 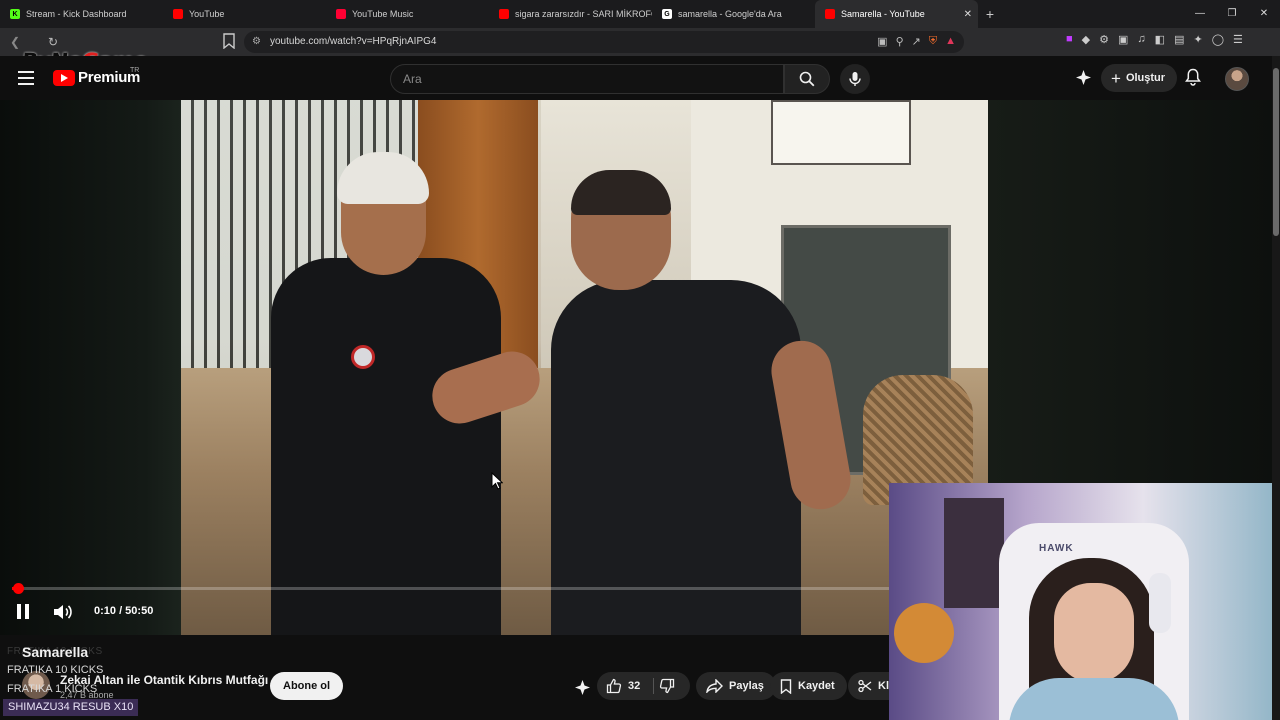 What do you see at coordinates (1094, 699) in the screenshot?
I see `streamer-shirt` at bounding box center [1094, 699].